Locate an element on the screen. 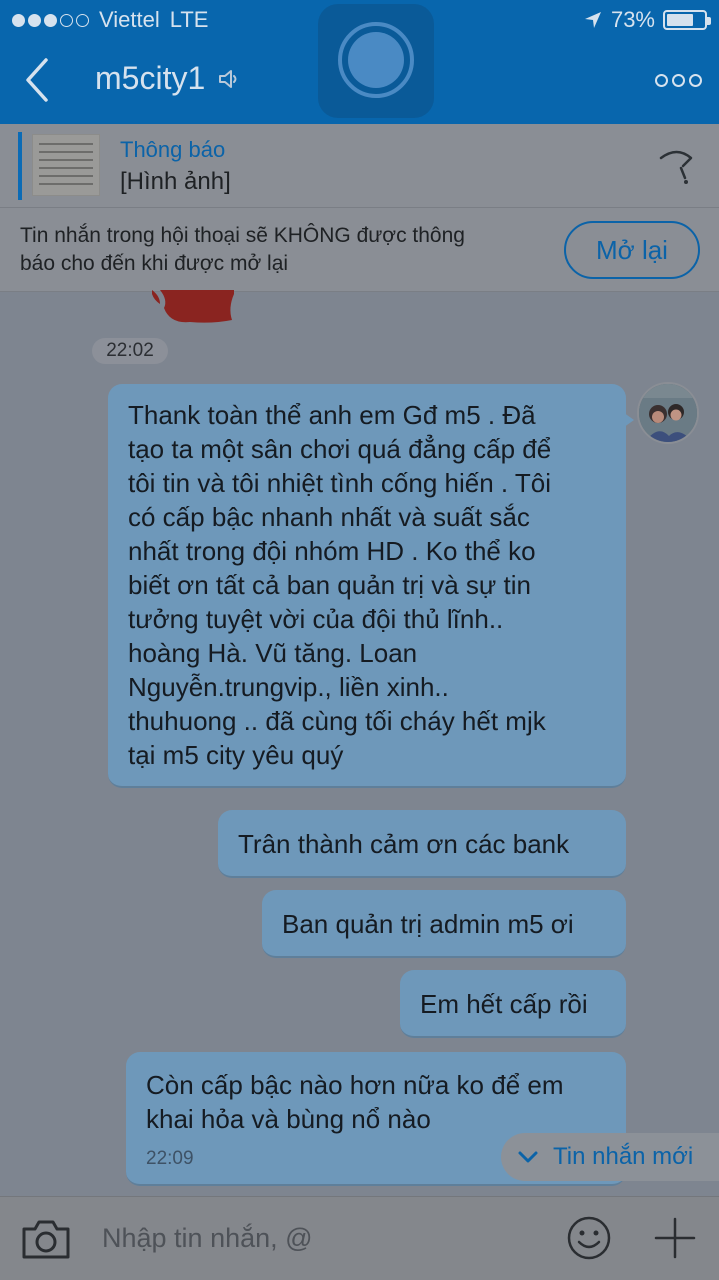 The height and width of the screenshot is (1280, 719). message-bubble: Ban quản trị admin m5 ơi is located at coordinates (444, 924).